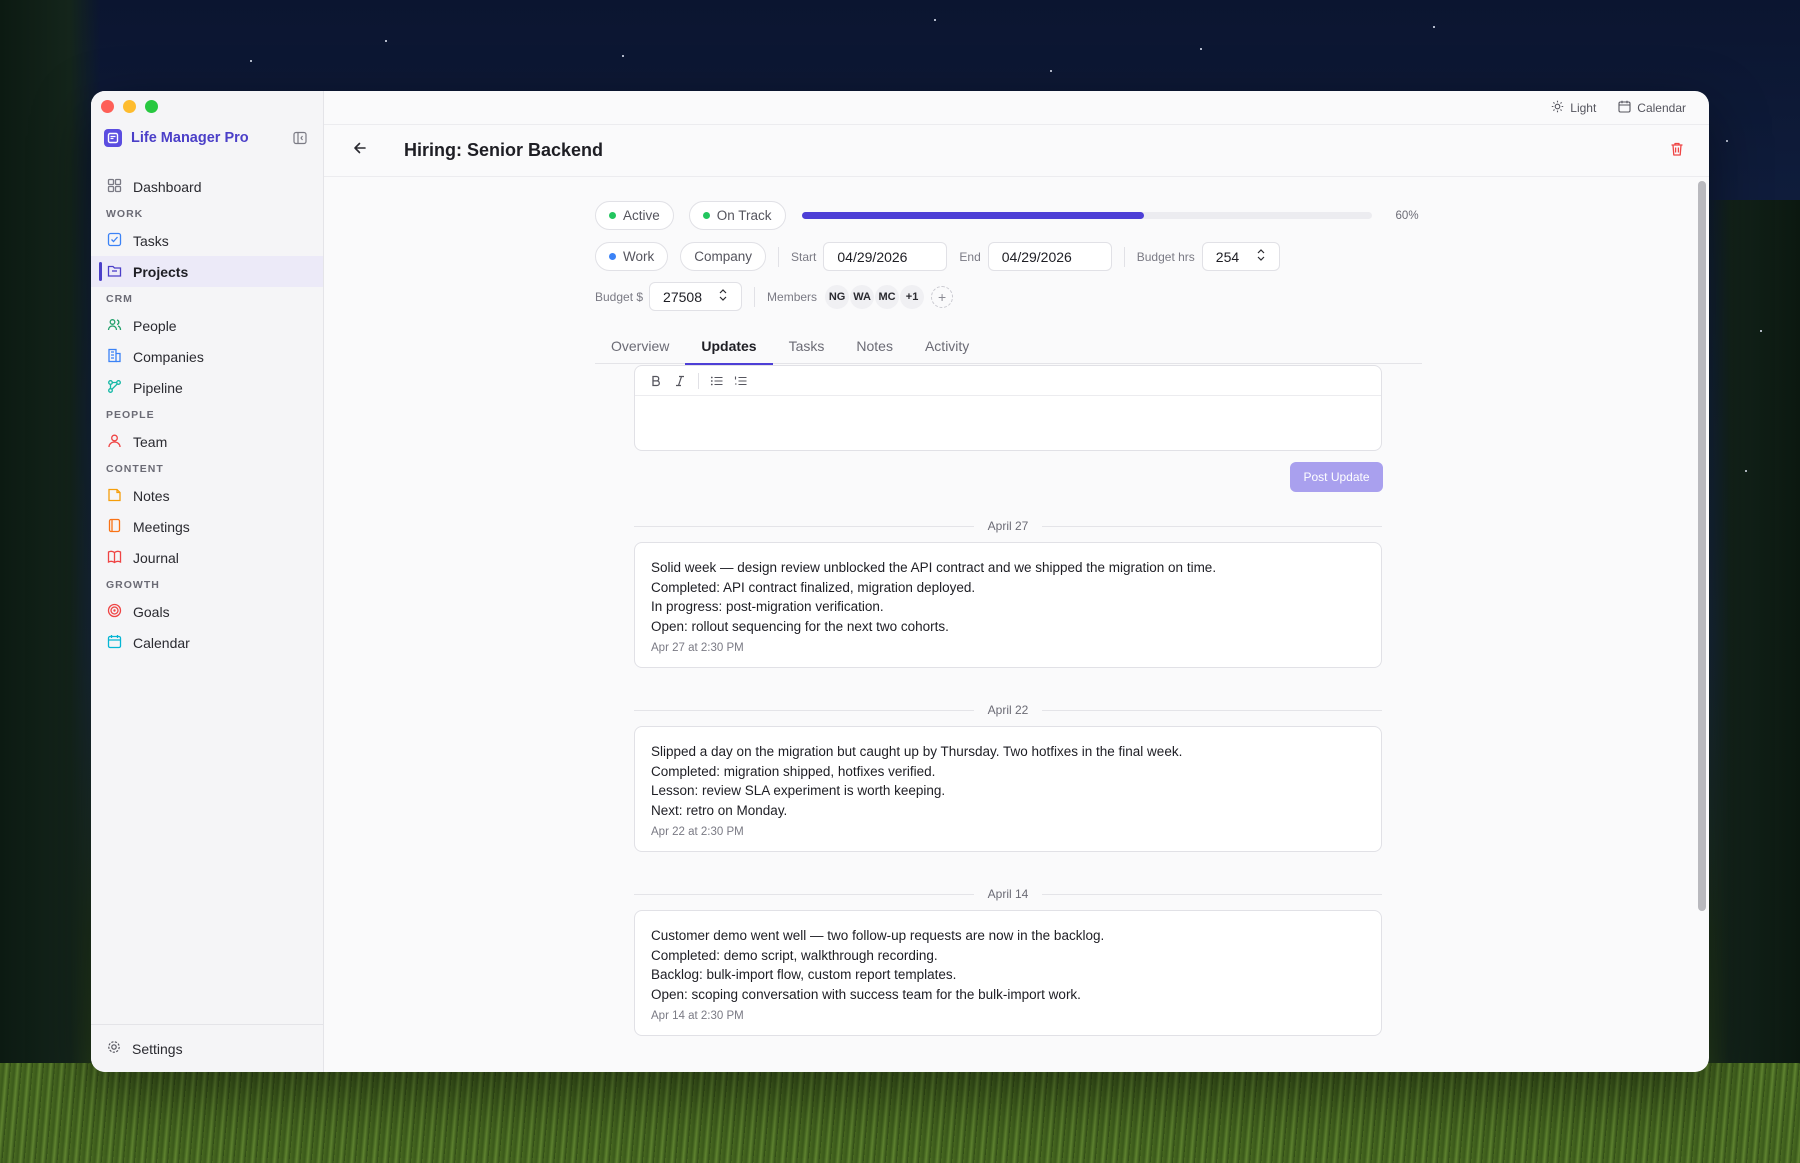 This screenshot has height=1163, width=1800. Describe the element at coordinates (697, 1016) in the screenshot. I see `update-timestamp: Apr 14 at 2:30 PM` at that location.